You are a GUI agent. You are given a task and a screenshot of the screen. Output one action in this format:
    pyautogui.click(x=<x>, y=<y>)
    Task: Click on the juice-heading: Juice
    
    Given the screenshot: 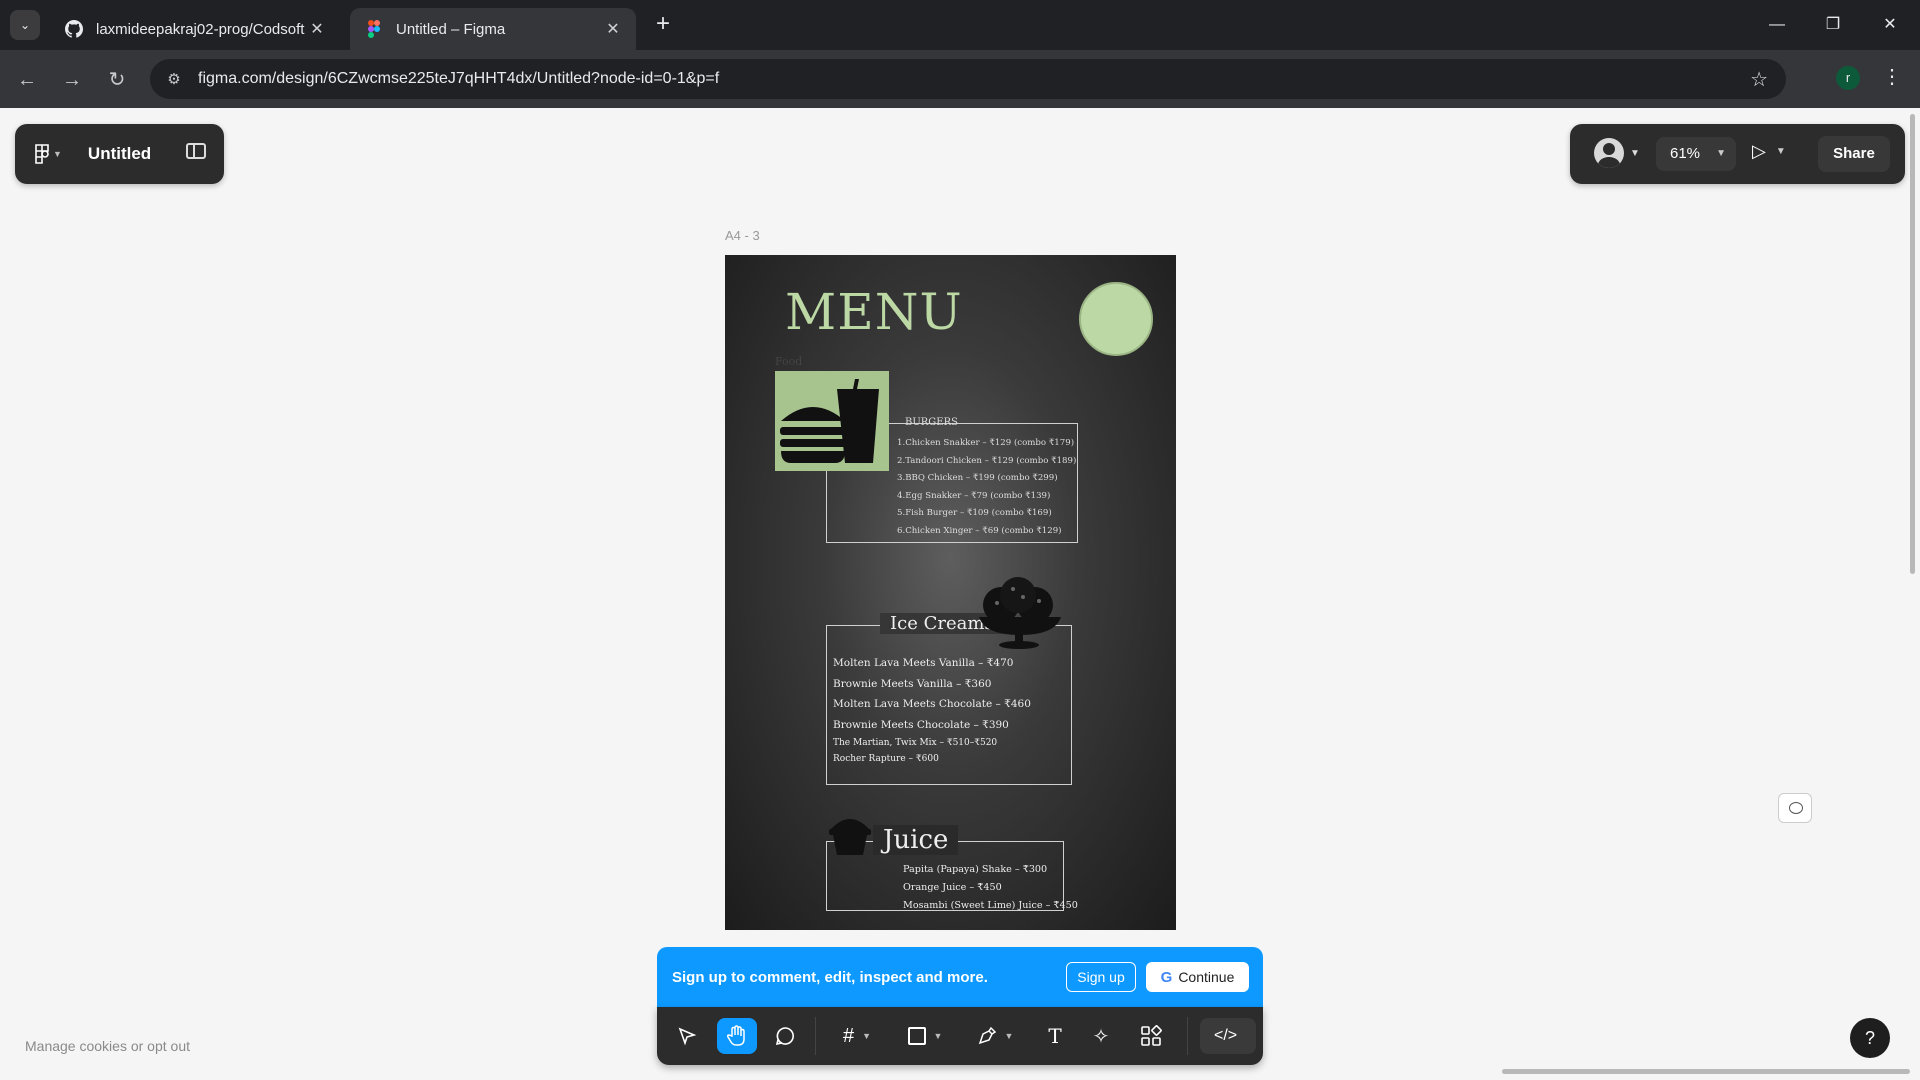 What is the action you would take?
    pyautogui.click(x=916, y=840)
    